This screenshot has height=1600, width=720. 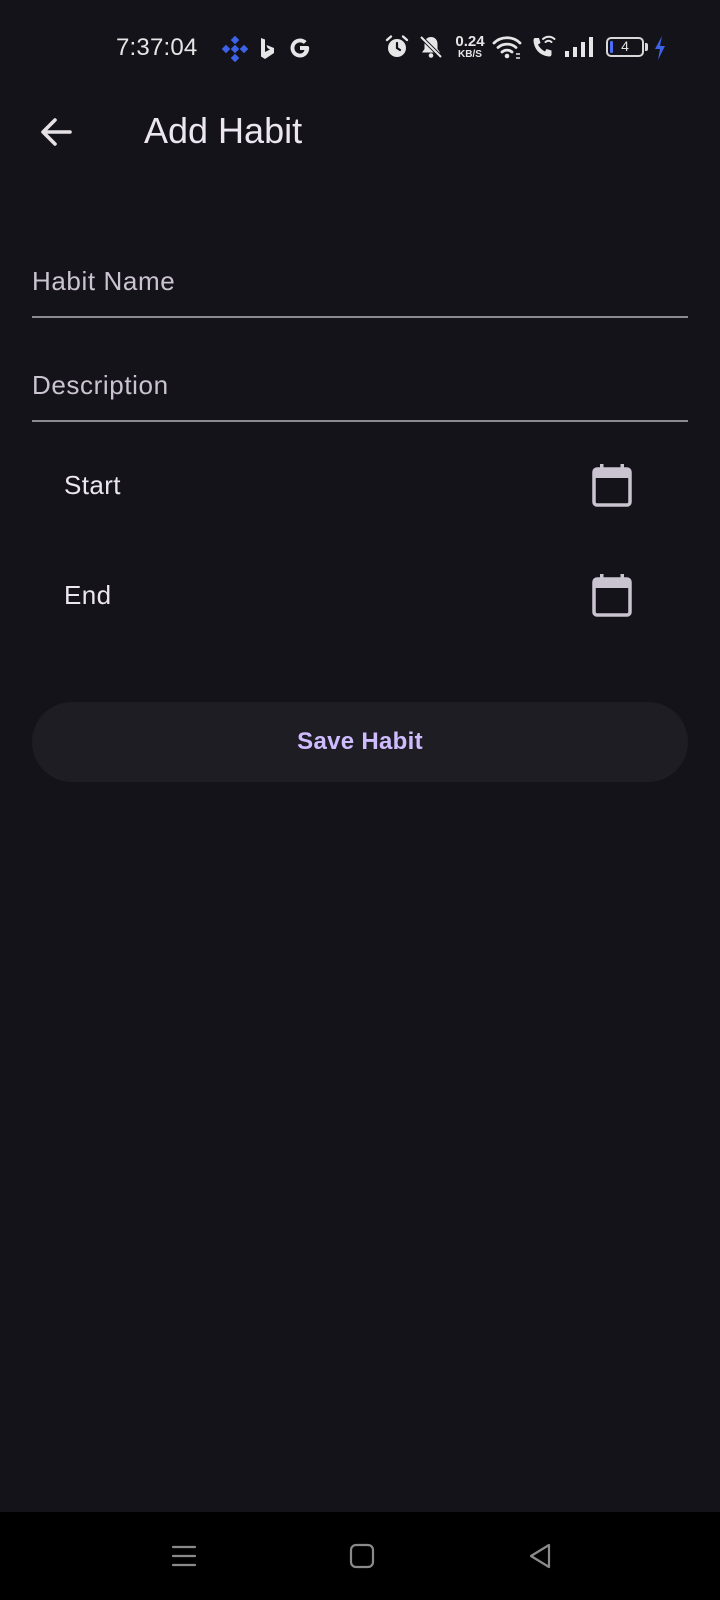 I want to click on app-bar: Add Habit, so click(x=360, y=132).